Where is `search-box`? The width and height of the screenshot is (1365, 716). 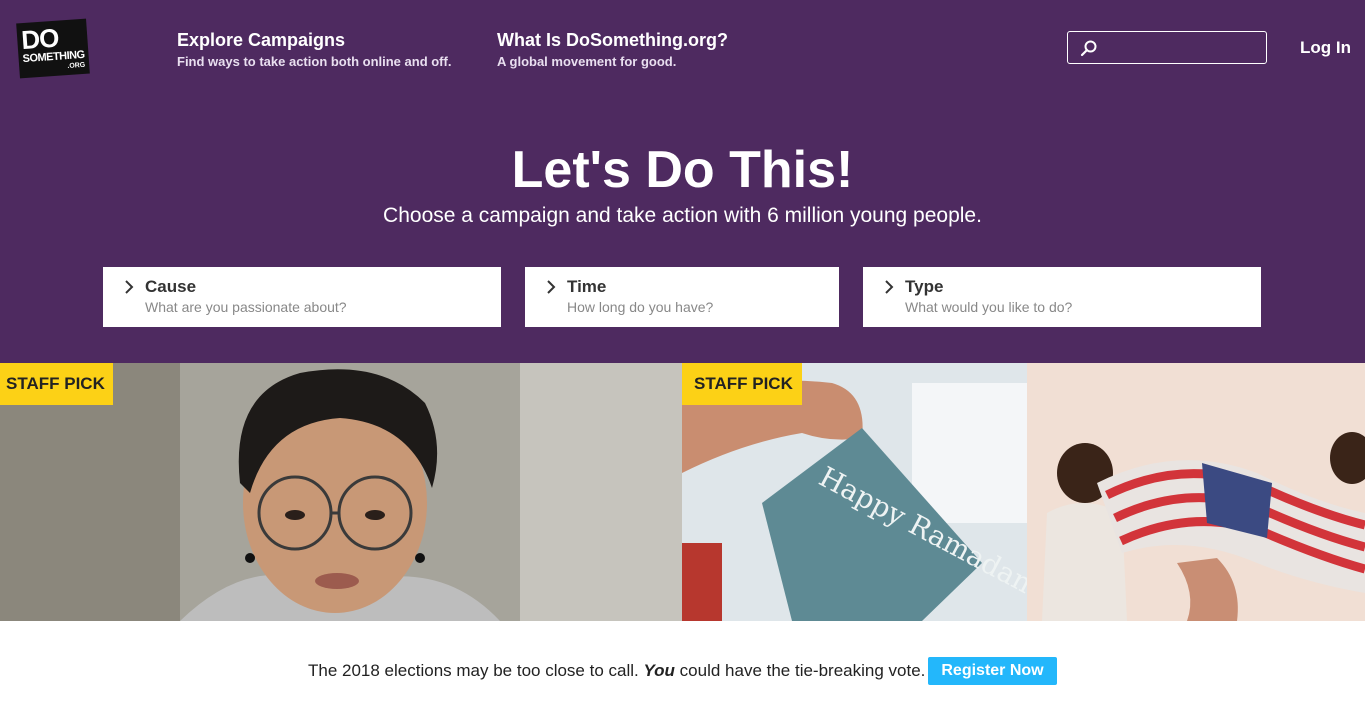 search-box is located at coordinates (1167, 47).